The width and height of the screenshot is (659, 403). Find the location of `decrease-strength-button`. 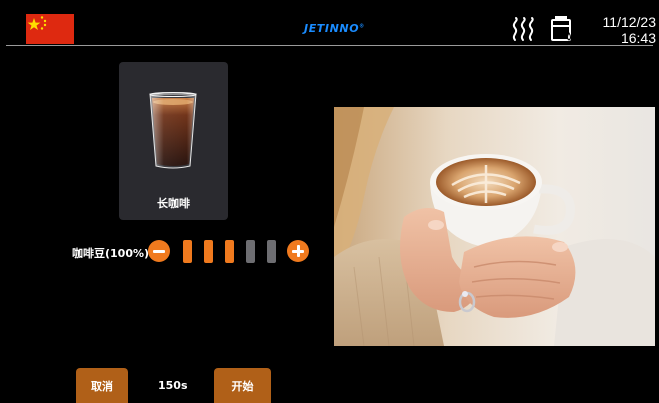

decrease-strength-button is located at coordinates (159, 251).